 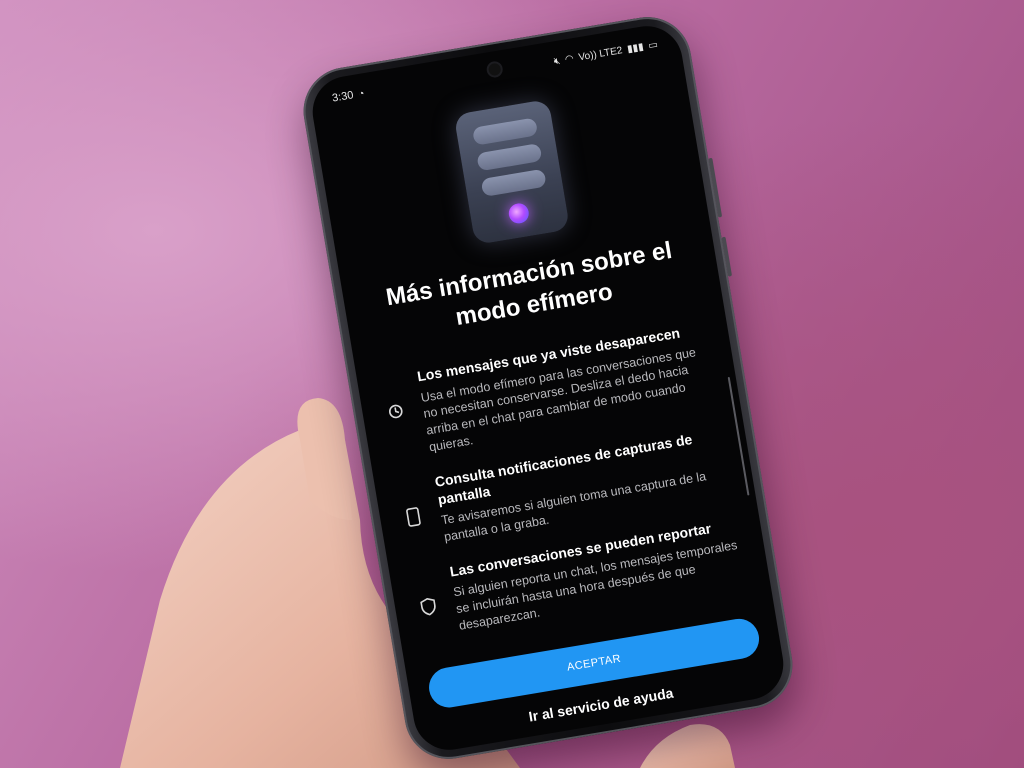 I want to click on scrollbar, so click(x=738, y=436).